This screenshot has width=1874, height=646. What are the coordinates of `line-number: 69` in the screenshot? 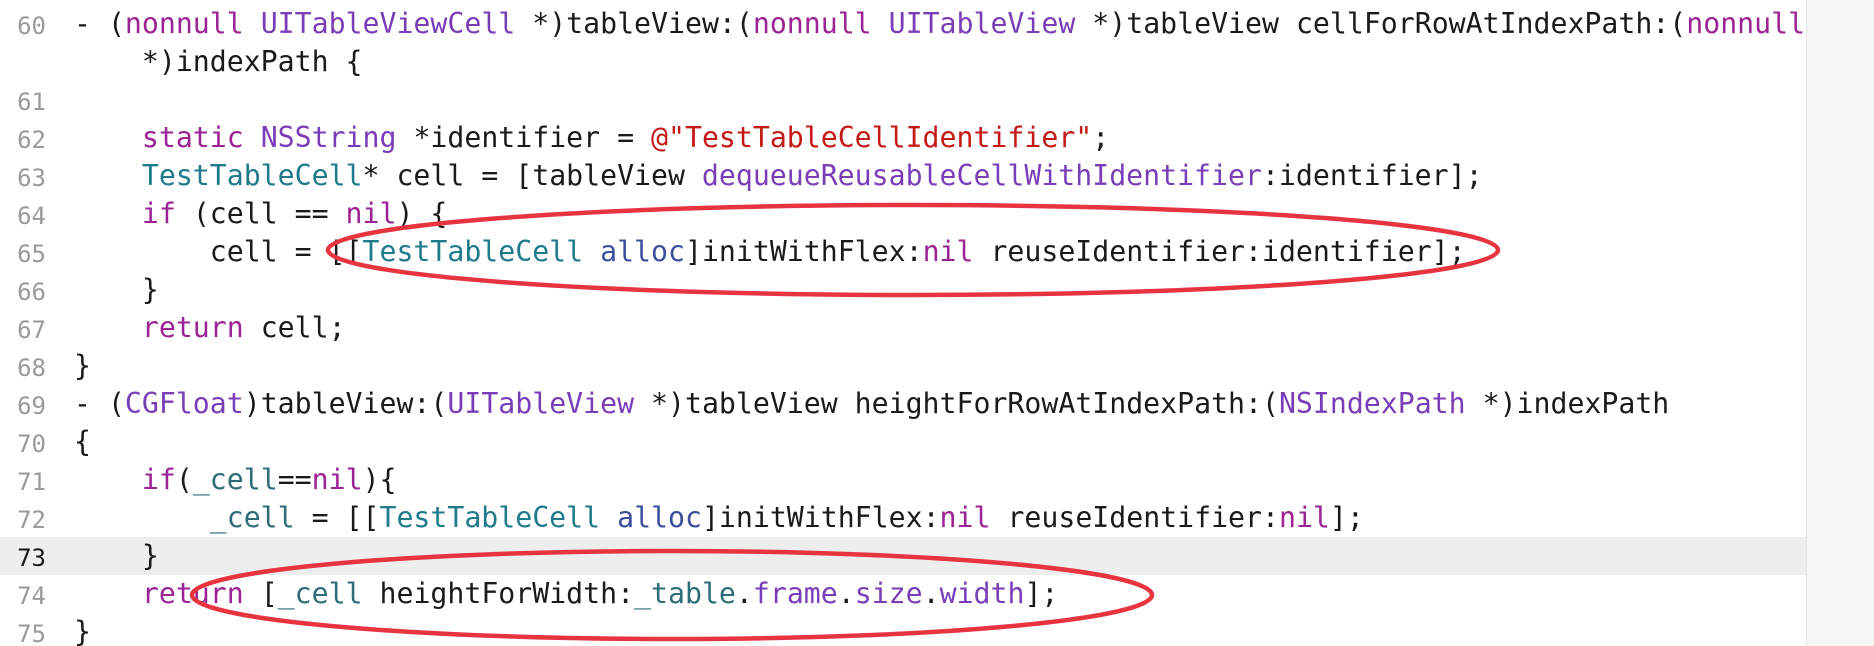 It's located at (31, 406).